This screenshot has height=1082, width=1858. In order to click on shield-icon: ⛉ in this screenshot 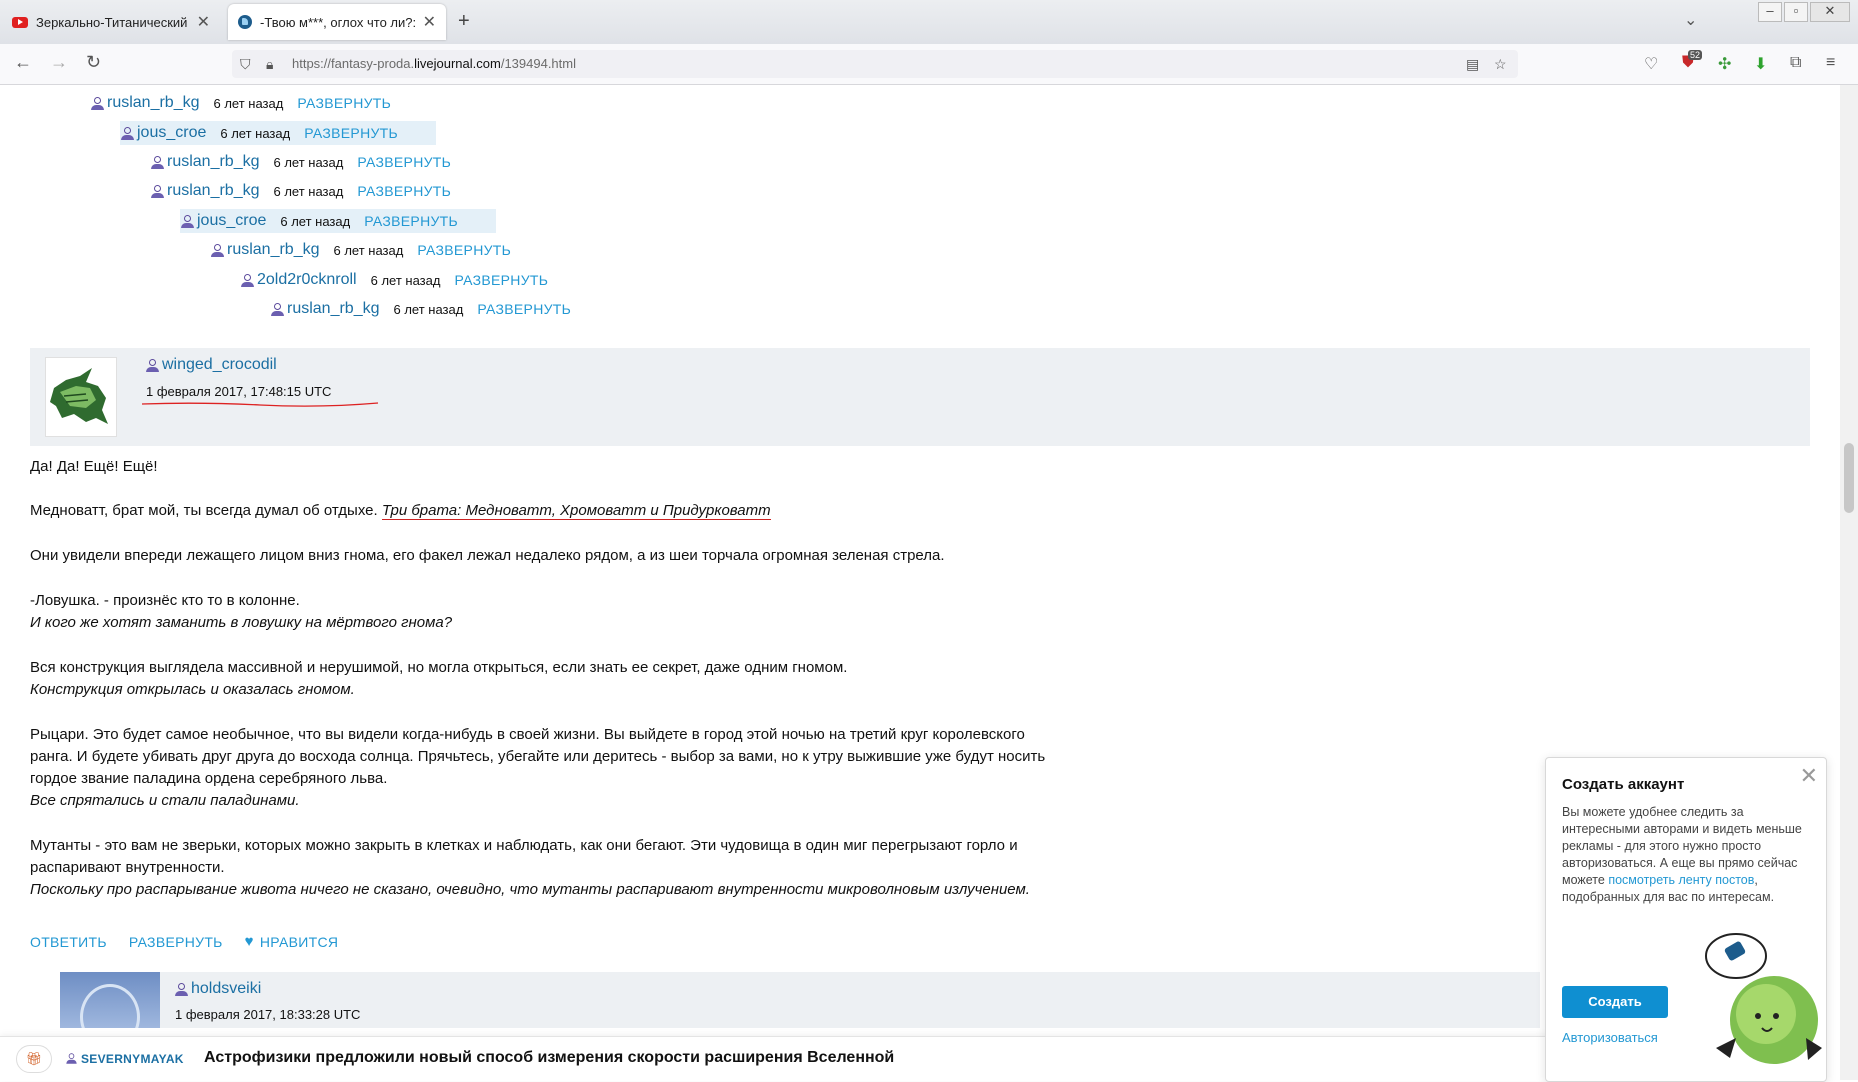, I will do `click(245, 64)`.